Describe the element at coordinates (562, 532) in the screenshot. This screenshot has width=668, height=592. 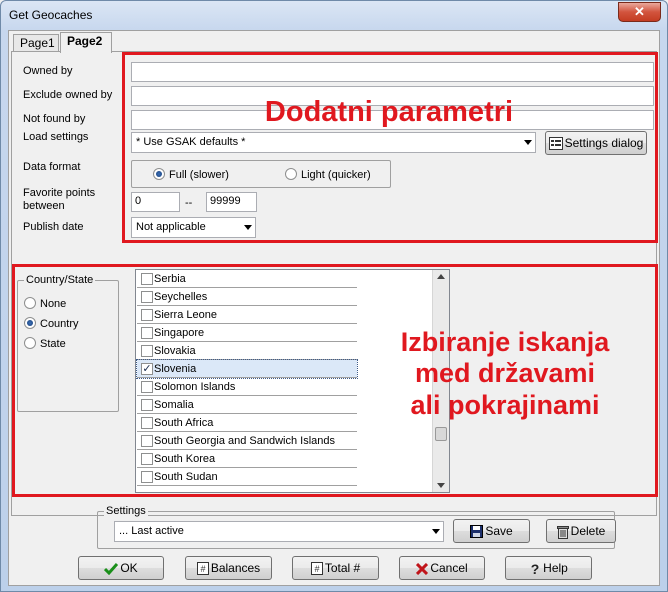
I see `delete-trash-icon` at that location.